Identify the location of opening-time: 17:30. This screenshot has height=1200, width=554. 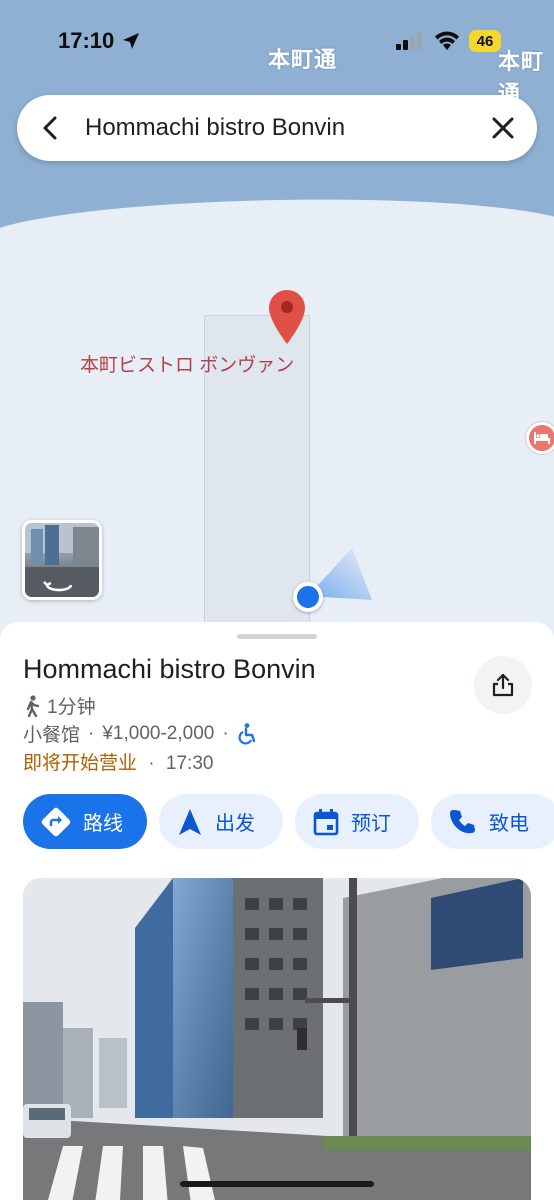
(189, 763).